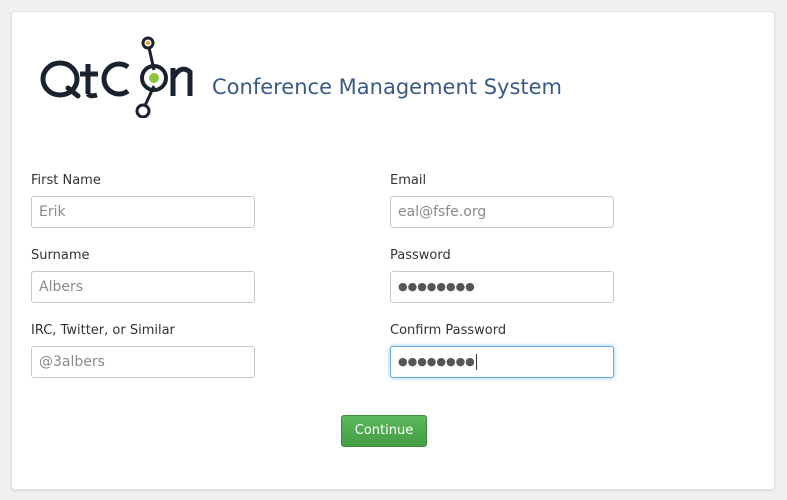 Image resolution: width=787 pixels, height=500 pixels. Describe the element at coordinates (436, 361) in the screenshot. I see `confirm-password-value: ●●●●●●●●` at that location.